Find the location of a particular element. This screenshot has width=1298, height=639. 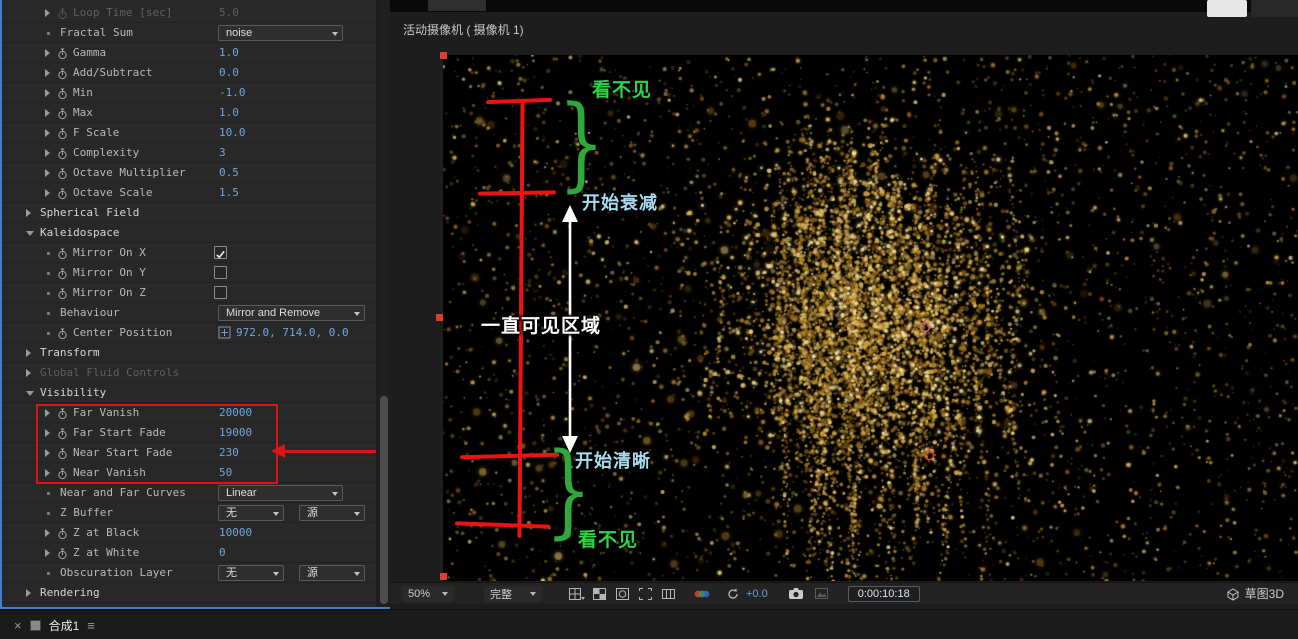

reset-exposure-icon is located at coordinates (732, 594).